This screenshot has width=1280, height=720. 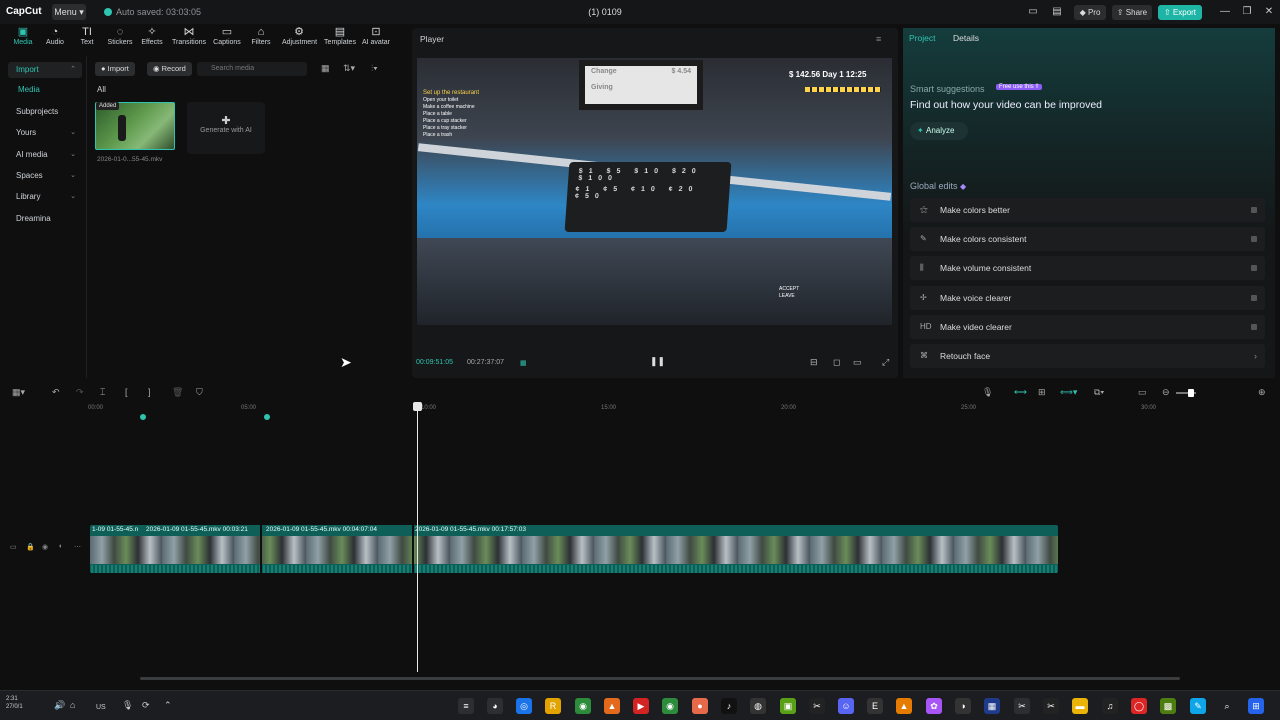 I want to click on fullscreen-icon: ⤢, so click(x=885, y=362).